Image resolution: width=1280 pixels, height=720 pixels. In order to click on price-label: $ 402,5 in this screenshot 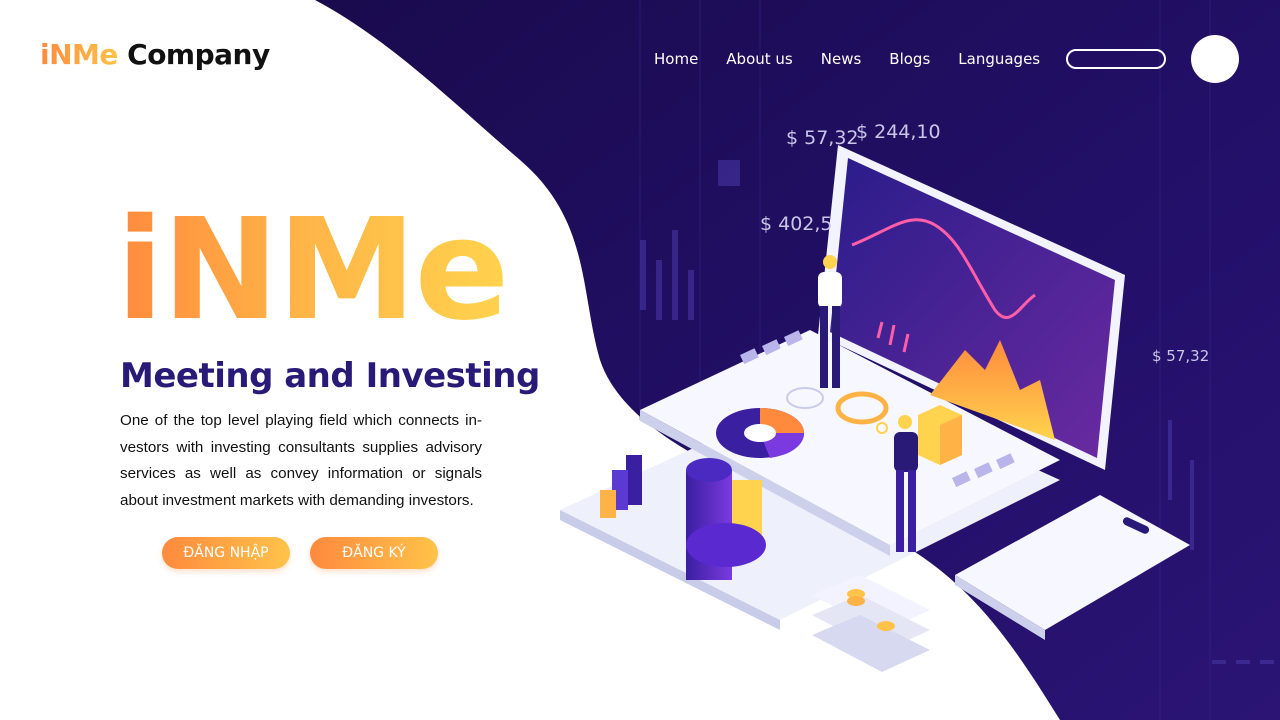, I will do `click(796, 224)`.